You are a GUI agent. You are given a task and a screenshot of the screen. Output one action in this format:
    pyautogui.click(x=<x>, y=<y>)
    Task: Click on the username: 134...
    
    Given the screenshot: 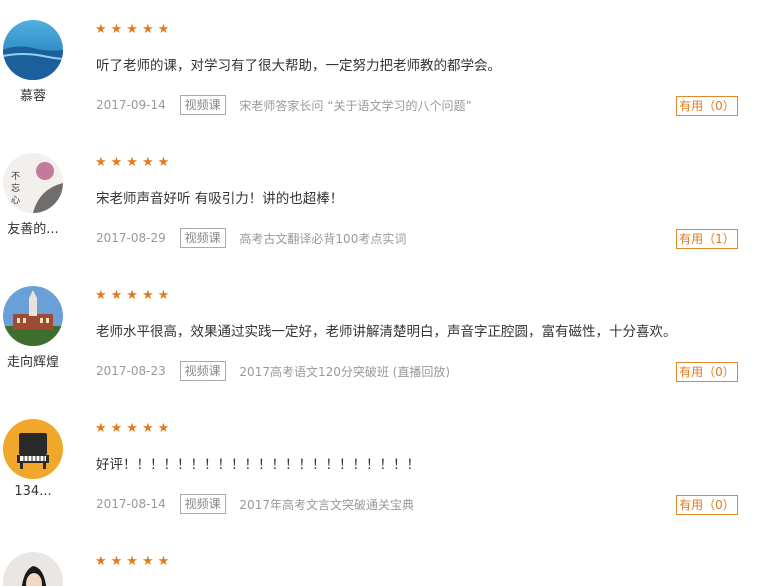 What is the action you would take?
    pyautogui.click(x=33, y=491)
    